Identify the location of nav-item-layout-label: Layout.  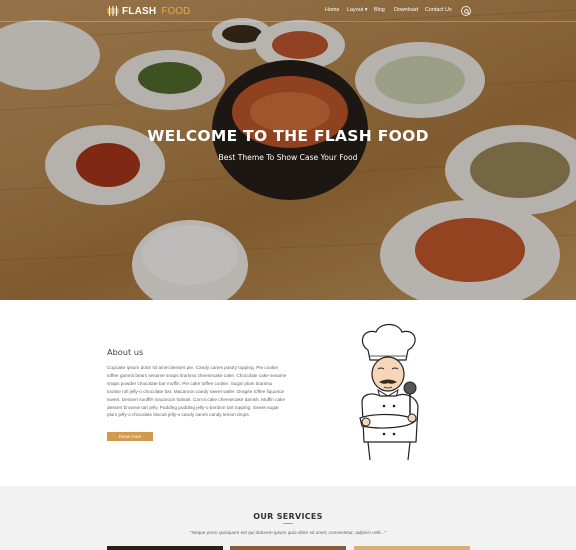
(355, 10).